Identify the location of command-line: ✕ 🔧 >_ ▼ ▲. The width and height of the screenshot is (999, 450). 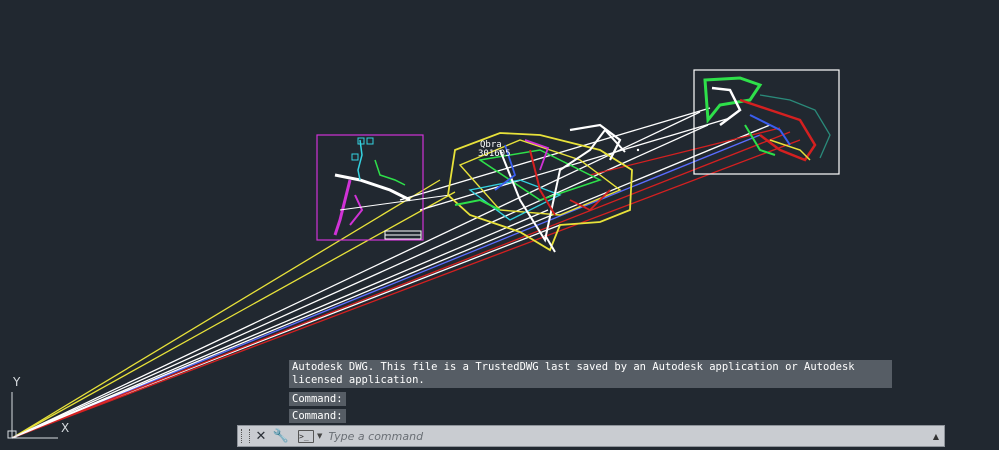
(591, 436).